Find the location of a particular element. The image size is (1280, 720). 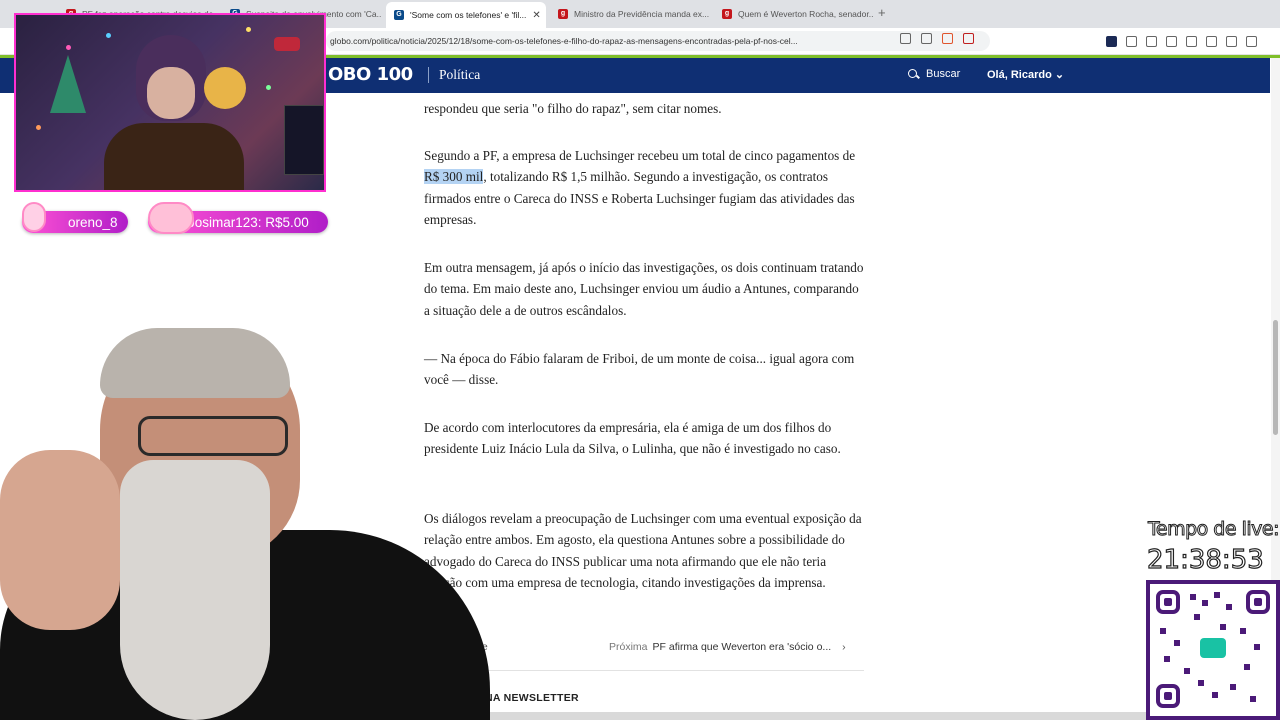

cake-icon is located at coordinates (171, 218).